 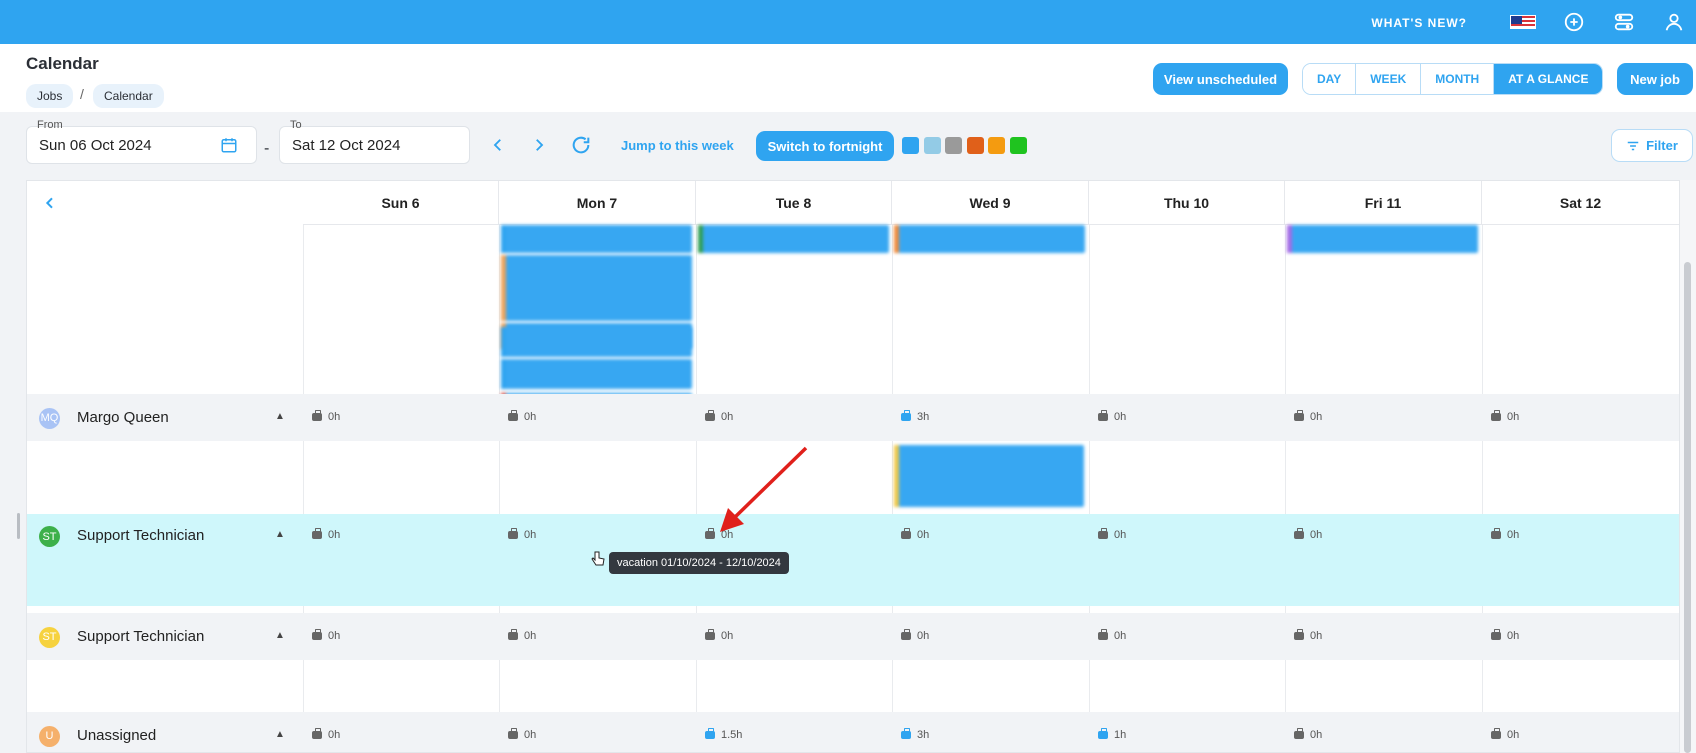 I want to click on view-at-a-glance-button: AT A GLANCE, so click(x=1548, y=79).